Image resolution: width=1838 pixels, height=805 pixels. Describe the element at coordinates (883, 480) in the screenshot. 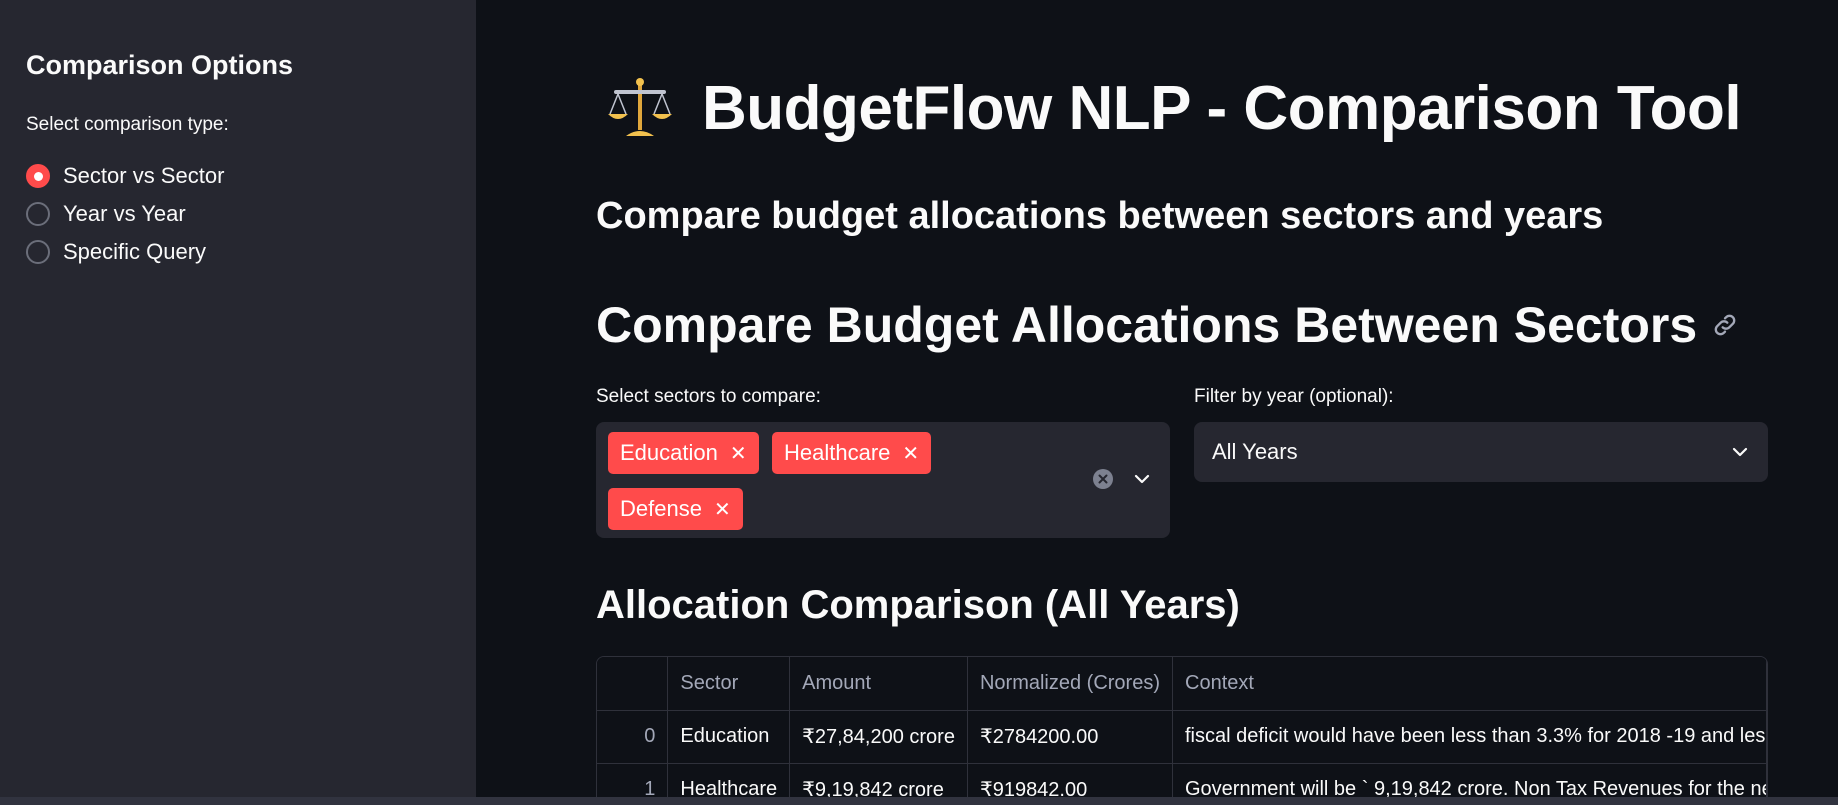

I see `sectors-multiselect: Education ✕ Healthcare ✕ Defense ✕` at that location.